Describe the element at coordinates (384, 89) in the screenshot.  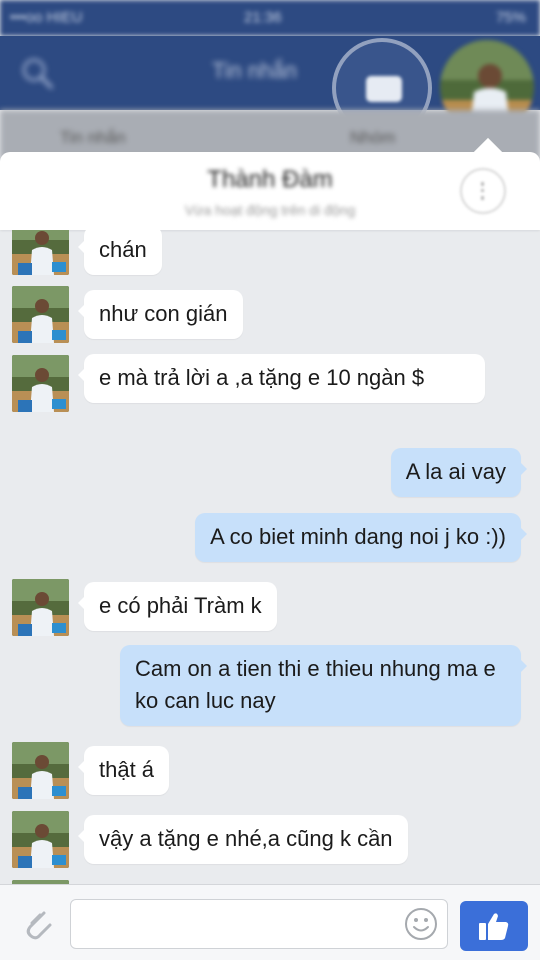
I see `compose-icon` at that location.